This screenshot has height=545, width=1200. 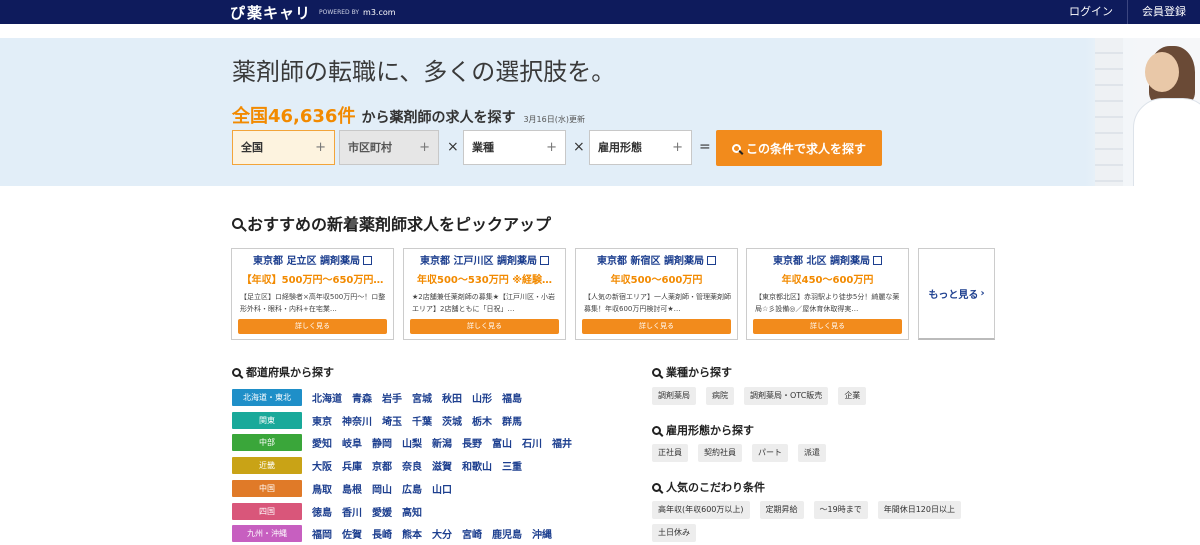 I want to click on popular-tag: 土日休み, so click(x=674, y=533).